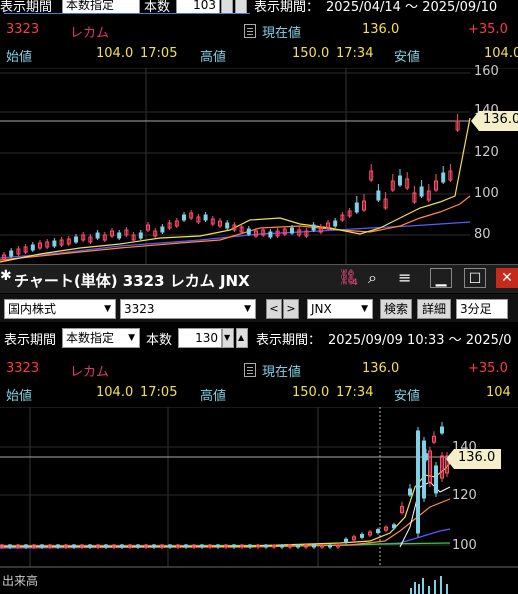  Describe the element at coordinates (241, 7) in the screenshot. I see `count-stepper` at that location.